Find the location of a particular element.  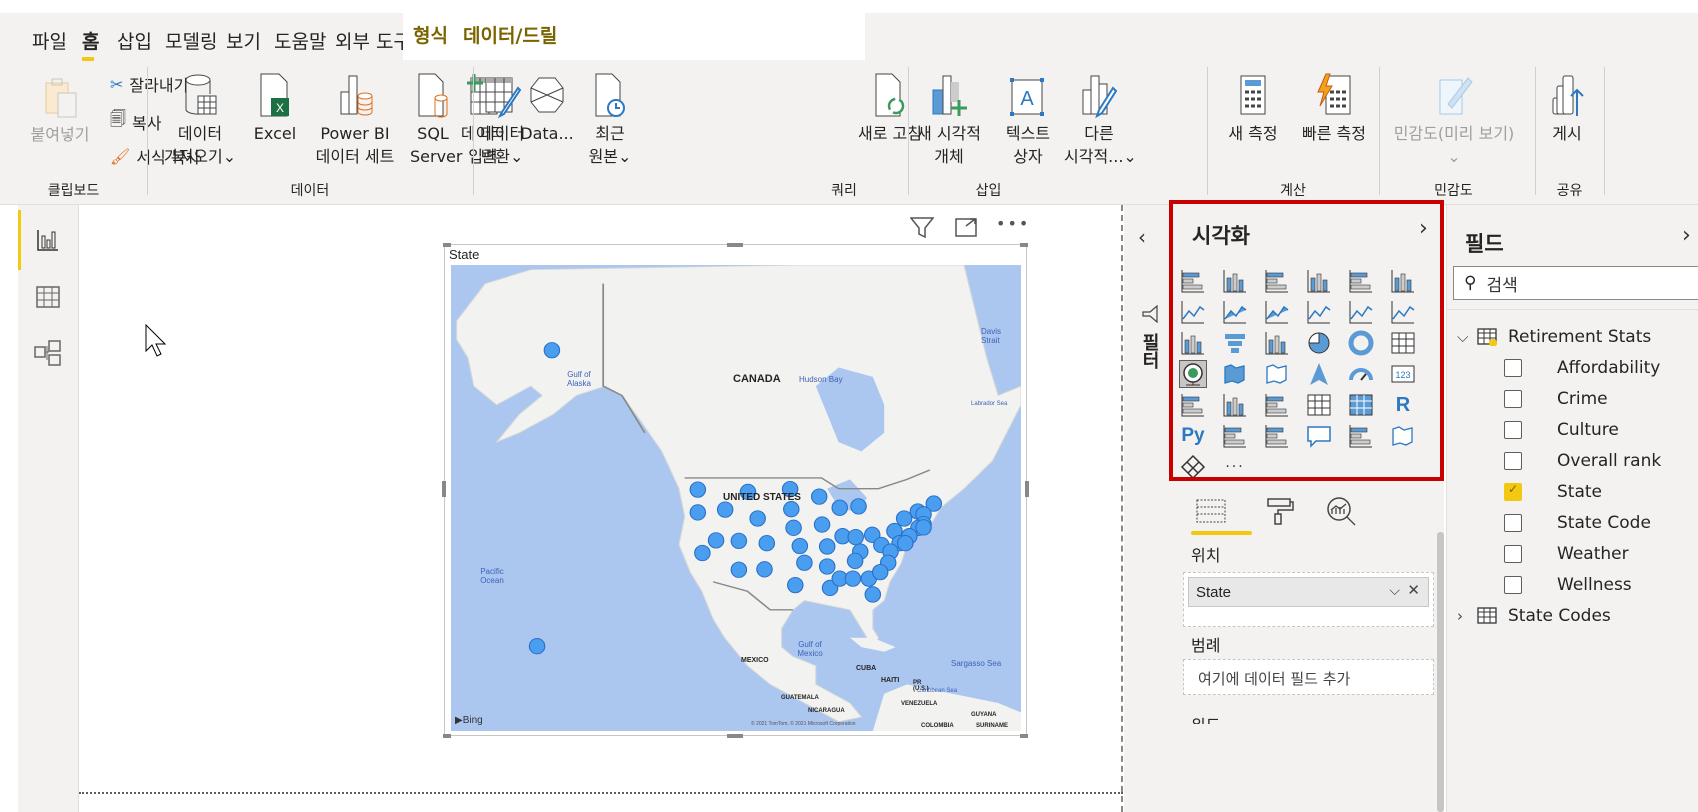

text-box-button: A 텍스트 상자 is located at coordinates (1028, 120).